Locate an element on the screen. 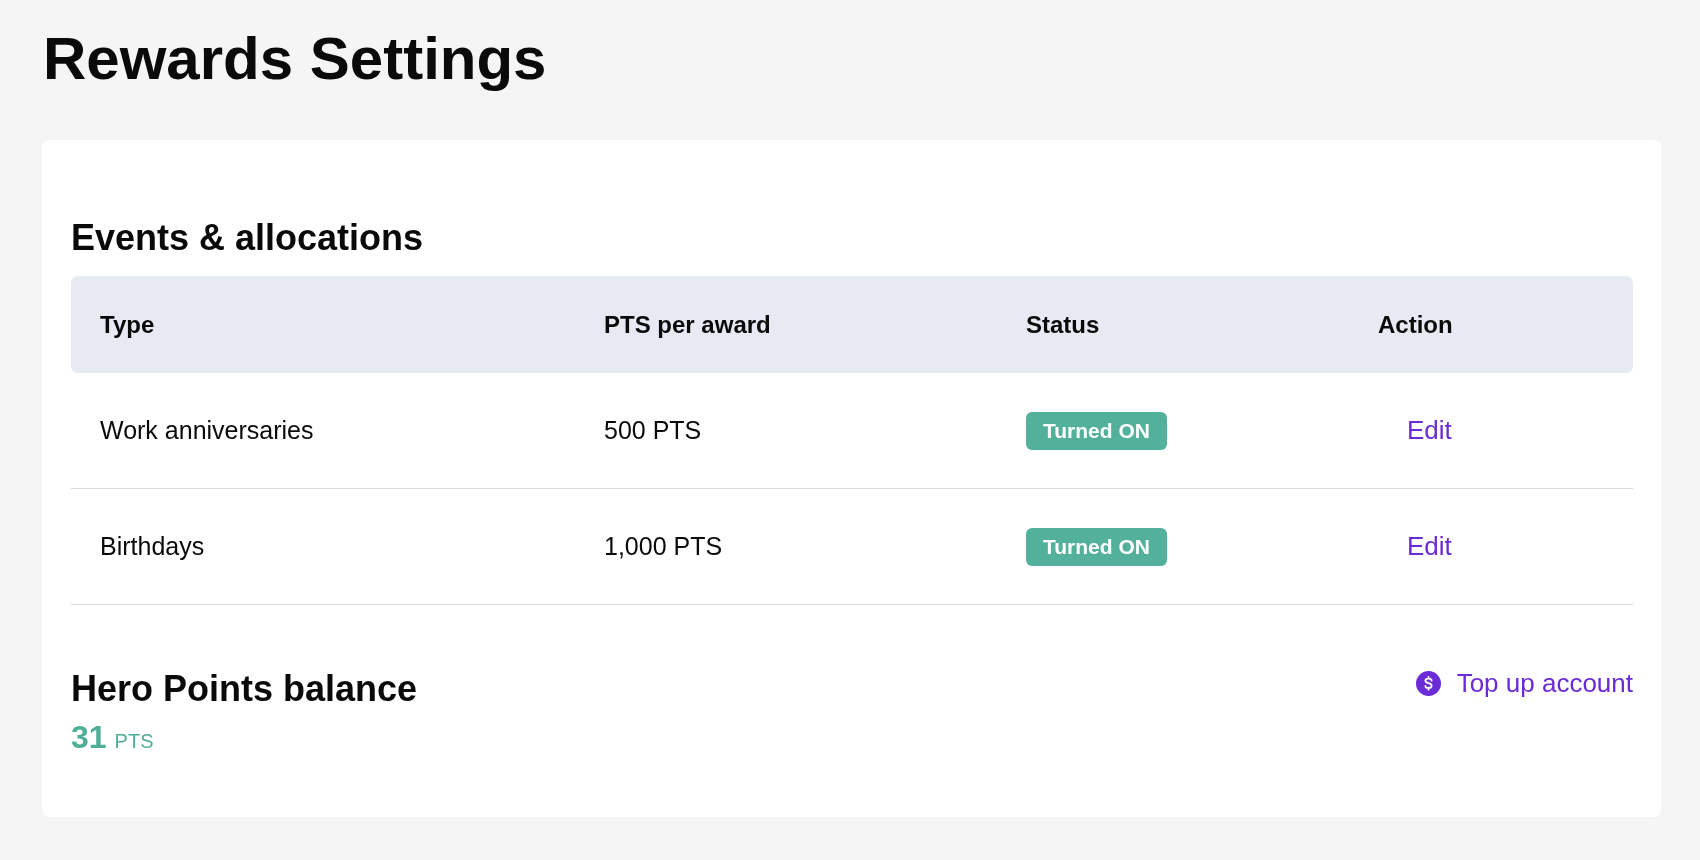 The width and height of the screenshot is (1700, 860). column-header: Action is located at coordinates (1415, 324).